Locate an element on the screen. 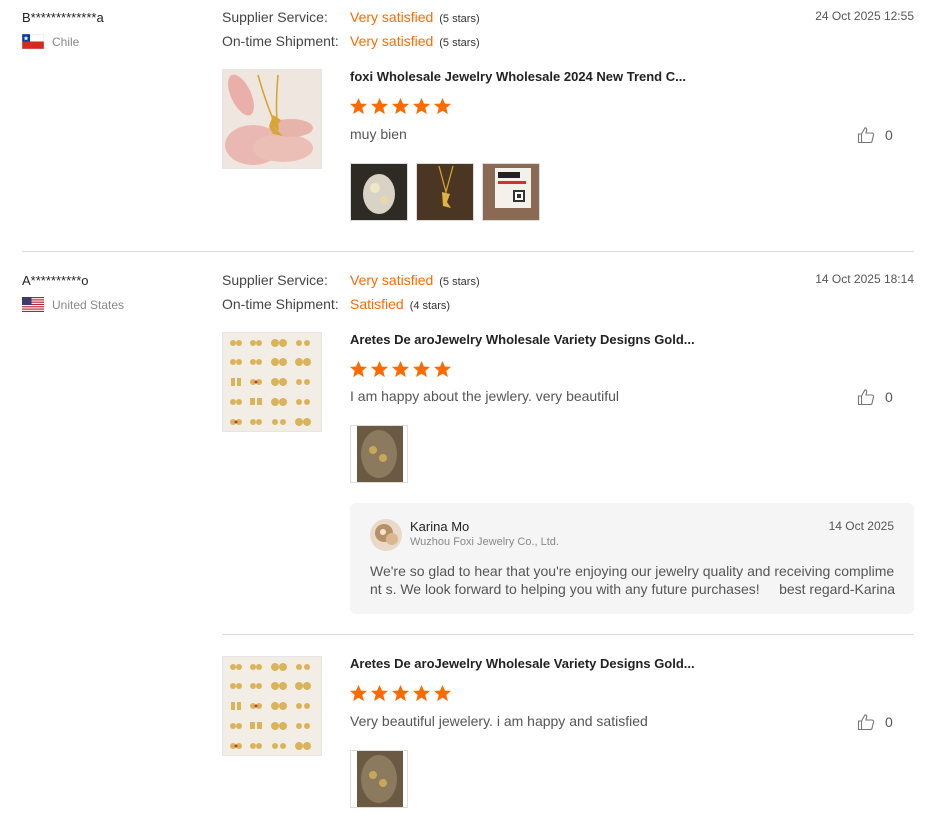 The image size is (942, 821). buyer-name: B*************a is located at coordinates (63, 17).